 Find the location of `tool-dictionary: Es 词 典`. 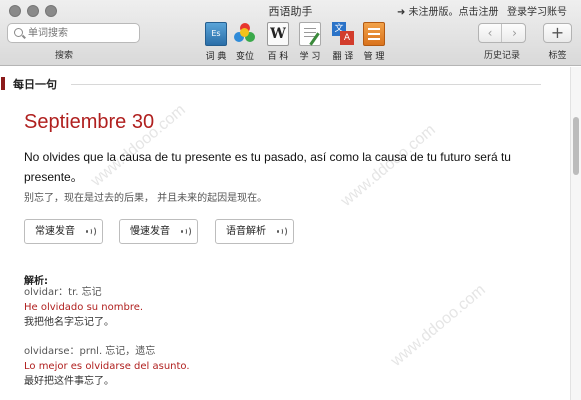

tool-dictionary: Es 词 典 is located at coordinates (216, 42).